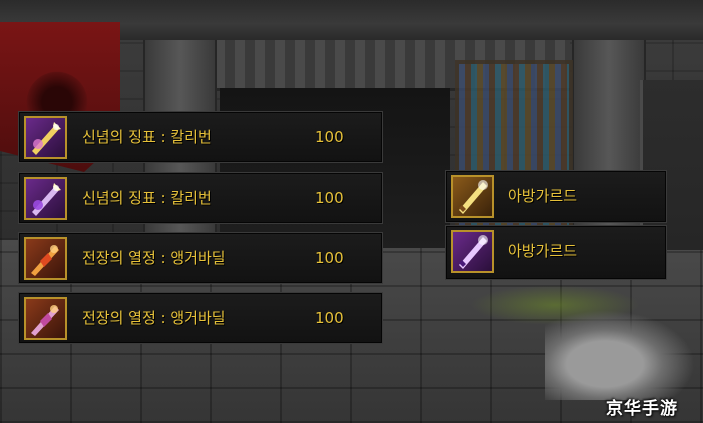 The image size is (703, 423). What do you see at coordinates (642, 409) in the screenshot?
I see `watermark: 京华手游` at bounding box center [642, 409].